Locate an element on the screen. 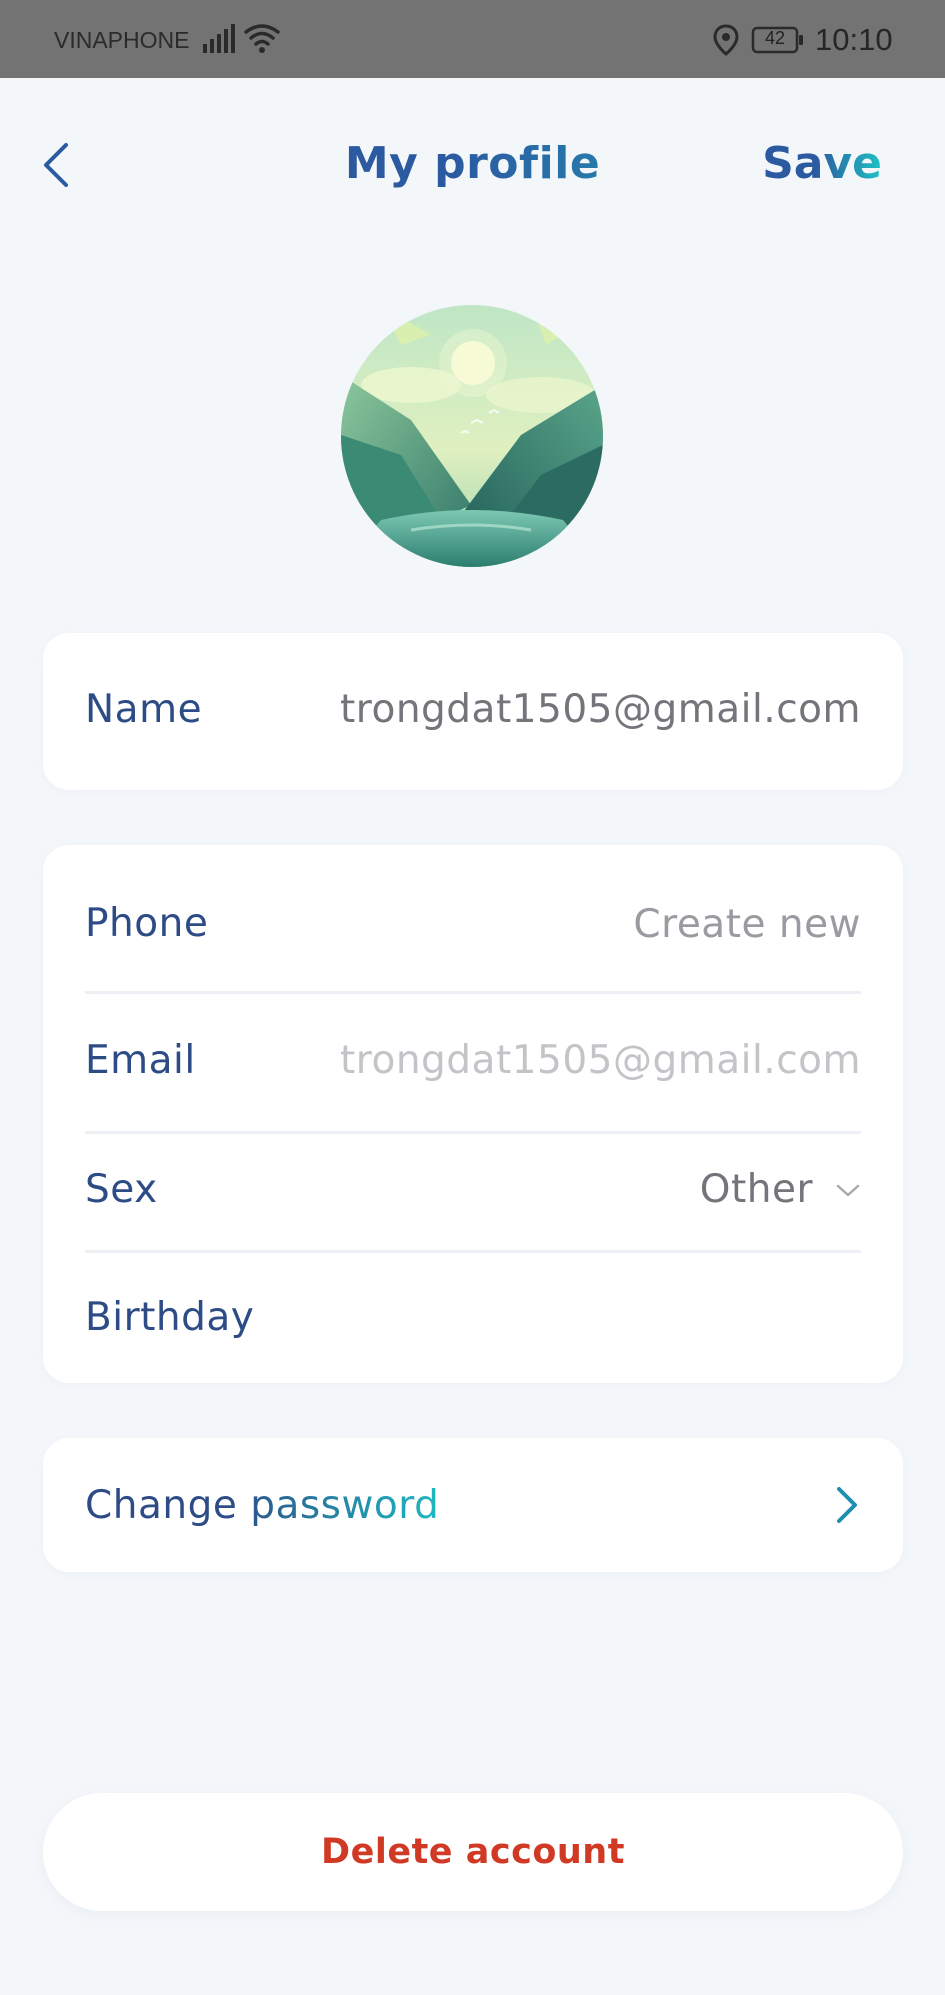 The height and width of the screenshot is (1995, 945). change-password-row: Change password is located at coordinates (473, 1505).